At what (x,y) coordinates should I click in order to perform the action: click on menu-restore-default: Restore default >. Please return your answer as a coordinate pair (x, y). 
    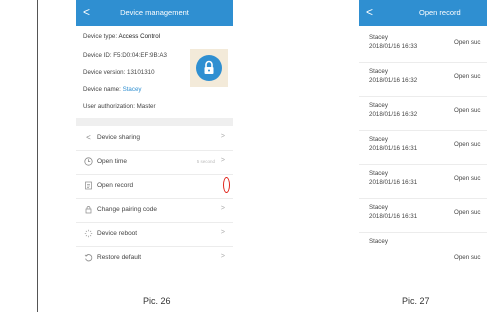
    Looking at the image, I should click on (154, 256).